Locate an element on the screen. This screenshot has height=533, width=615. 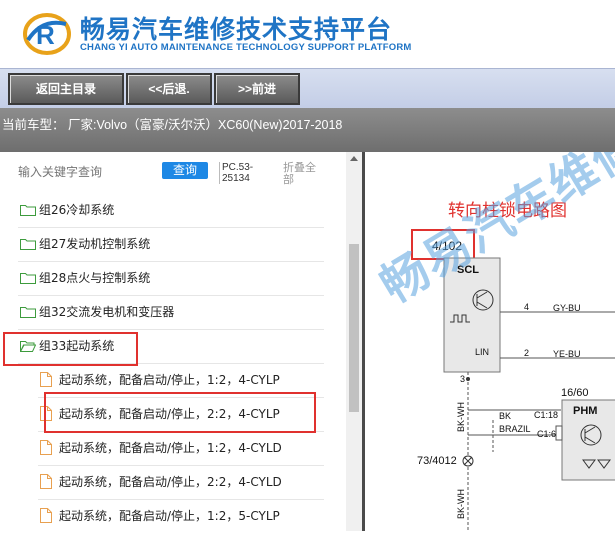
connector-c1-6: C1:6 is located at coordinates (547, 434).